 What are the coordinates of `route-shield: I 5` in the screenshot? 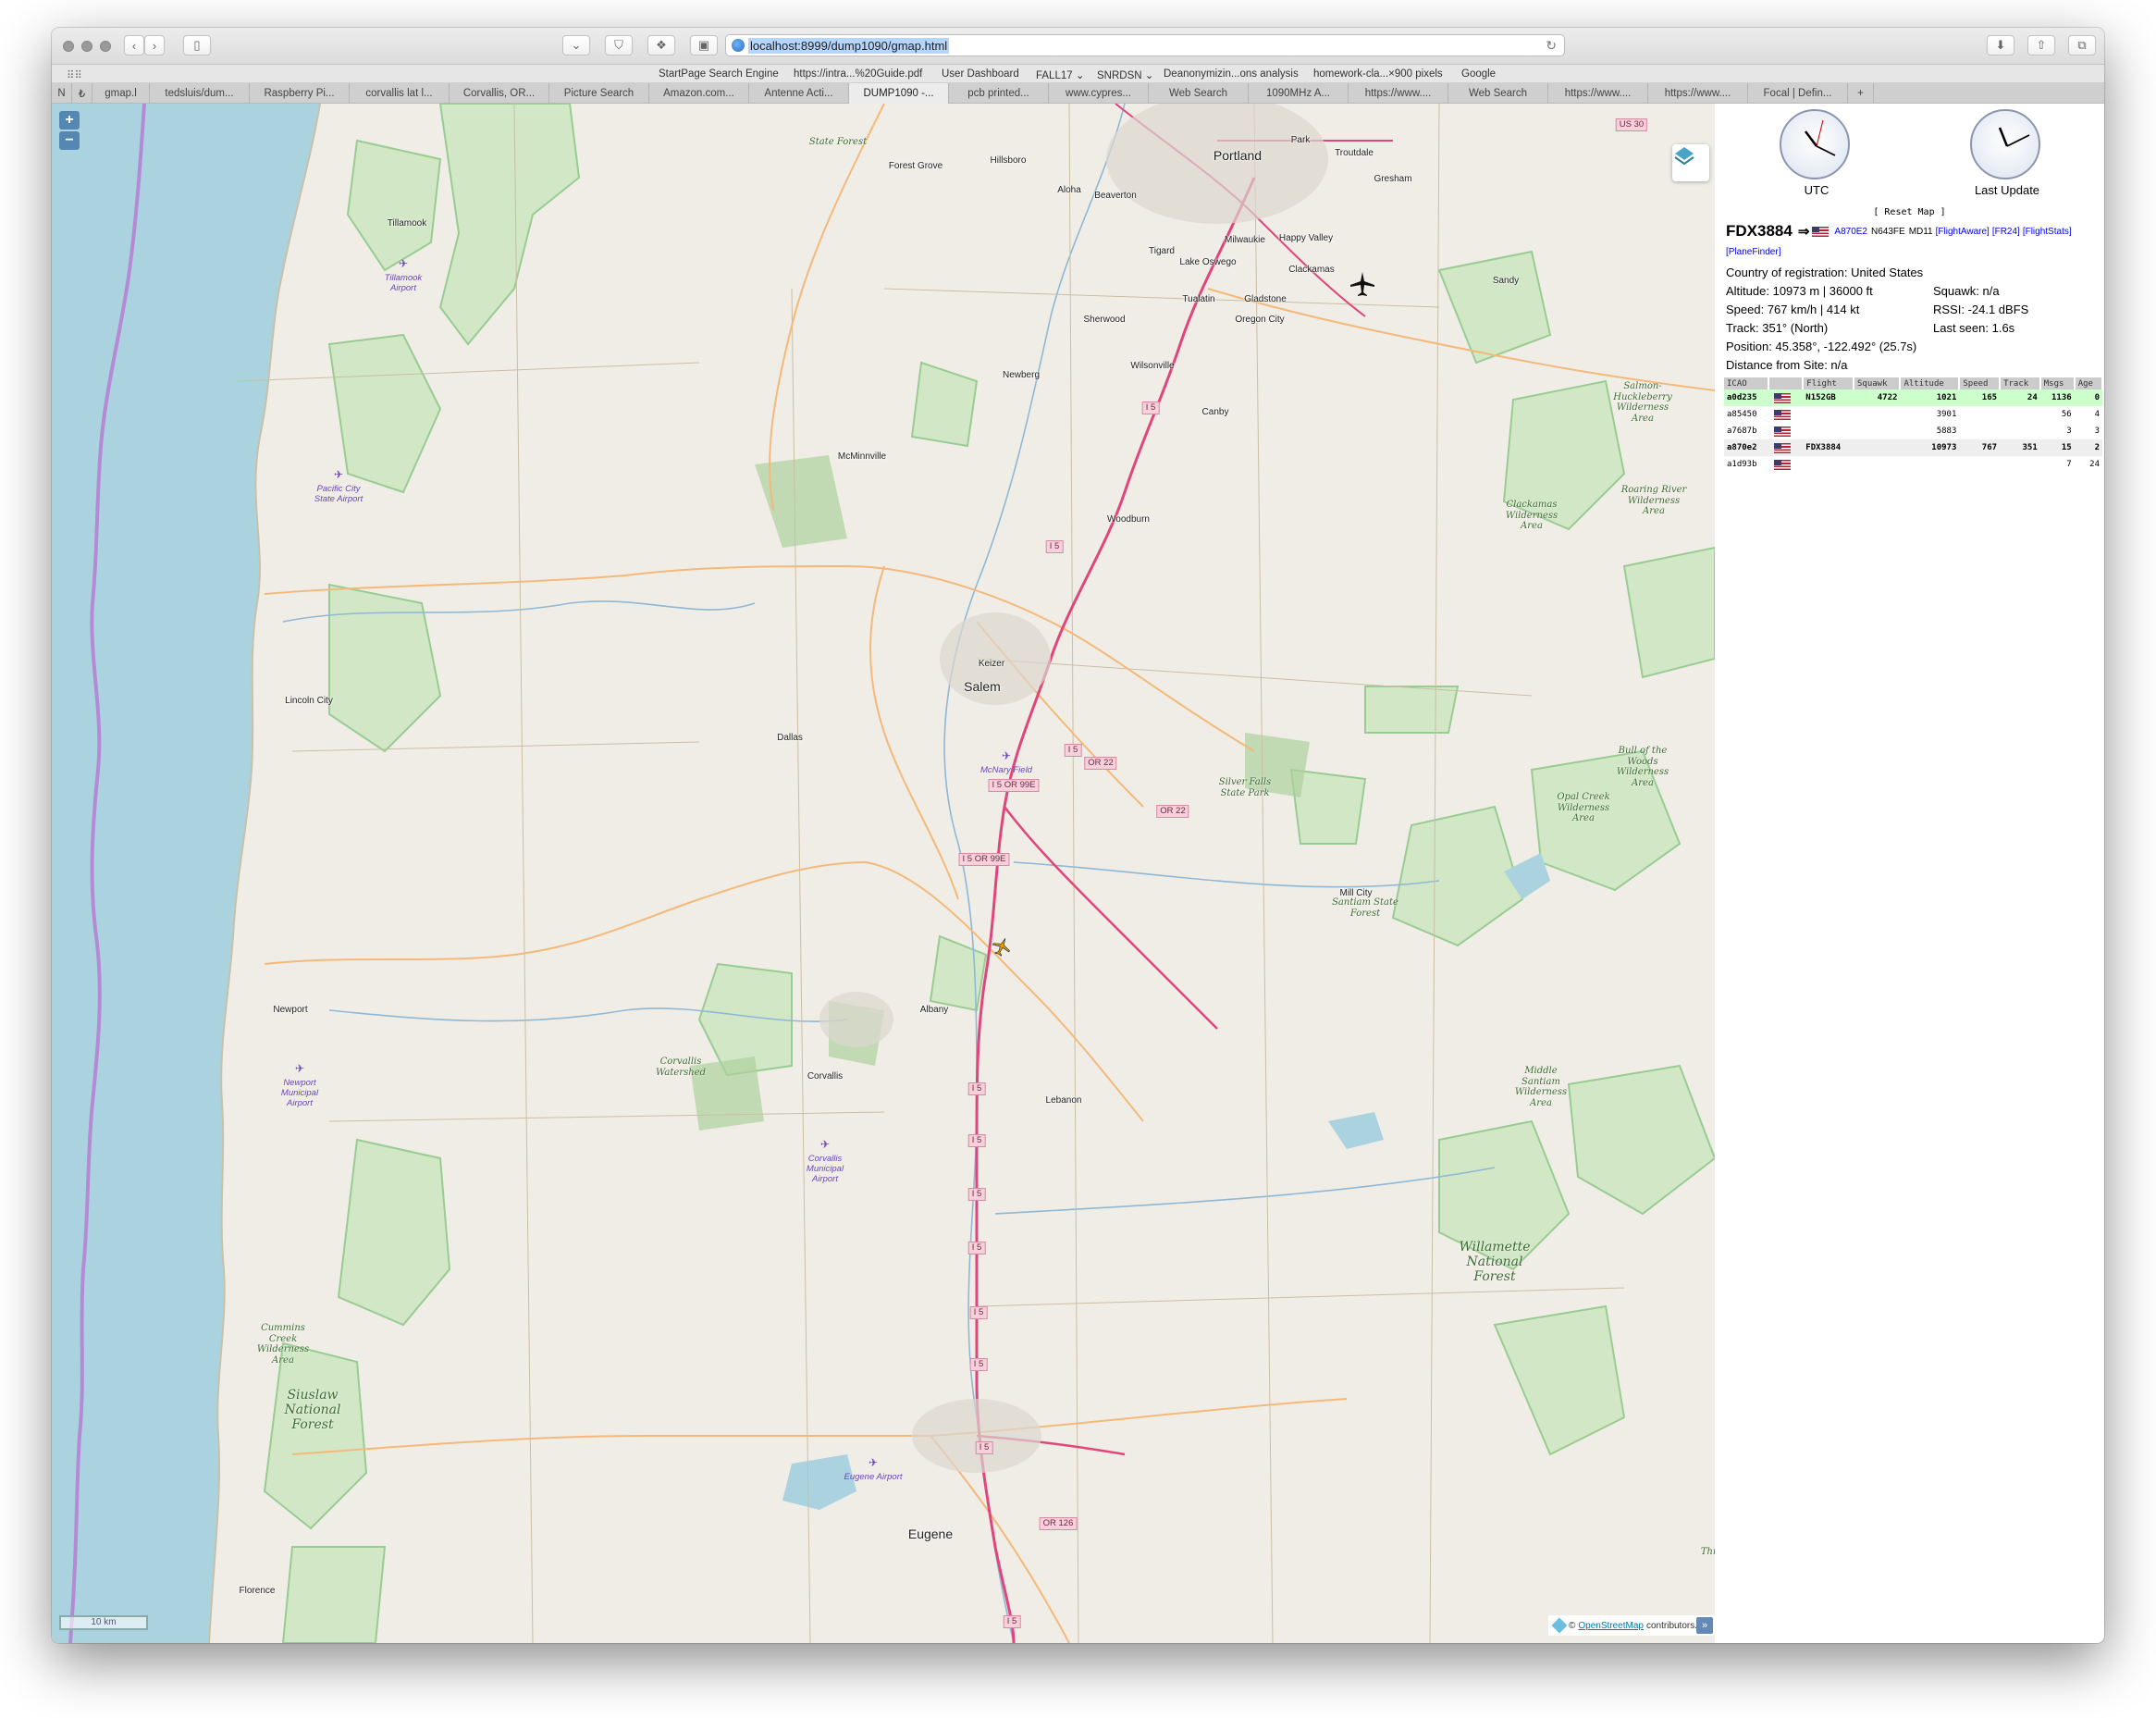 It's located at (1012, 1622).